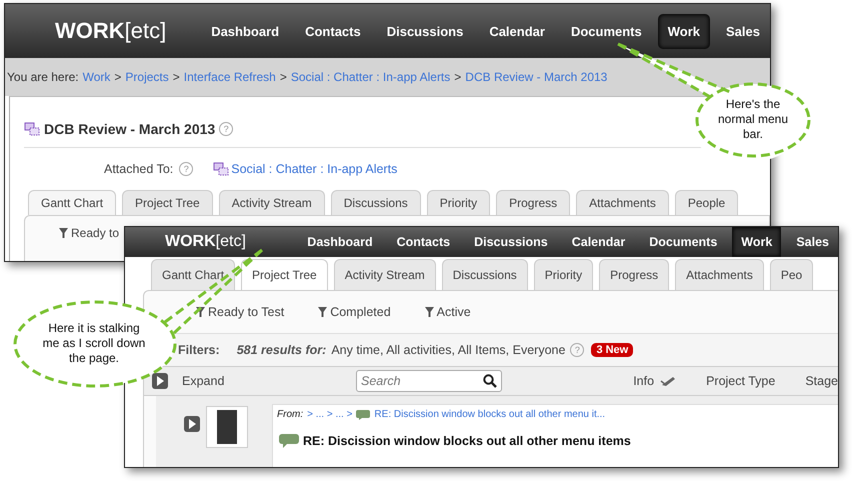  What do you see at coordinates (612, 350) in the screenshot?
I see `new-badge: 3 New` at bounding box center [612, 350].